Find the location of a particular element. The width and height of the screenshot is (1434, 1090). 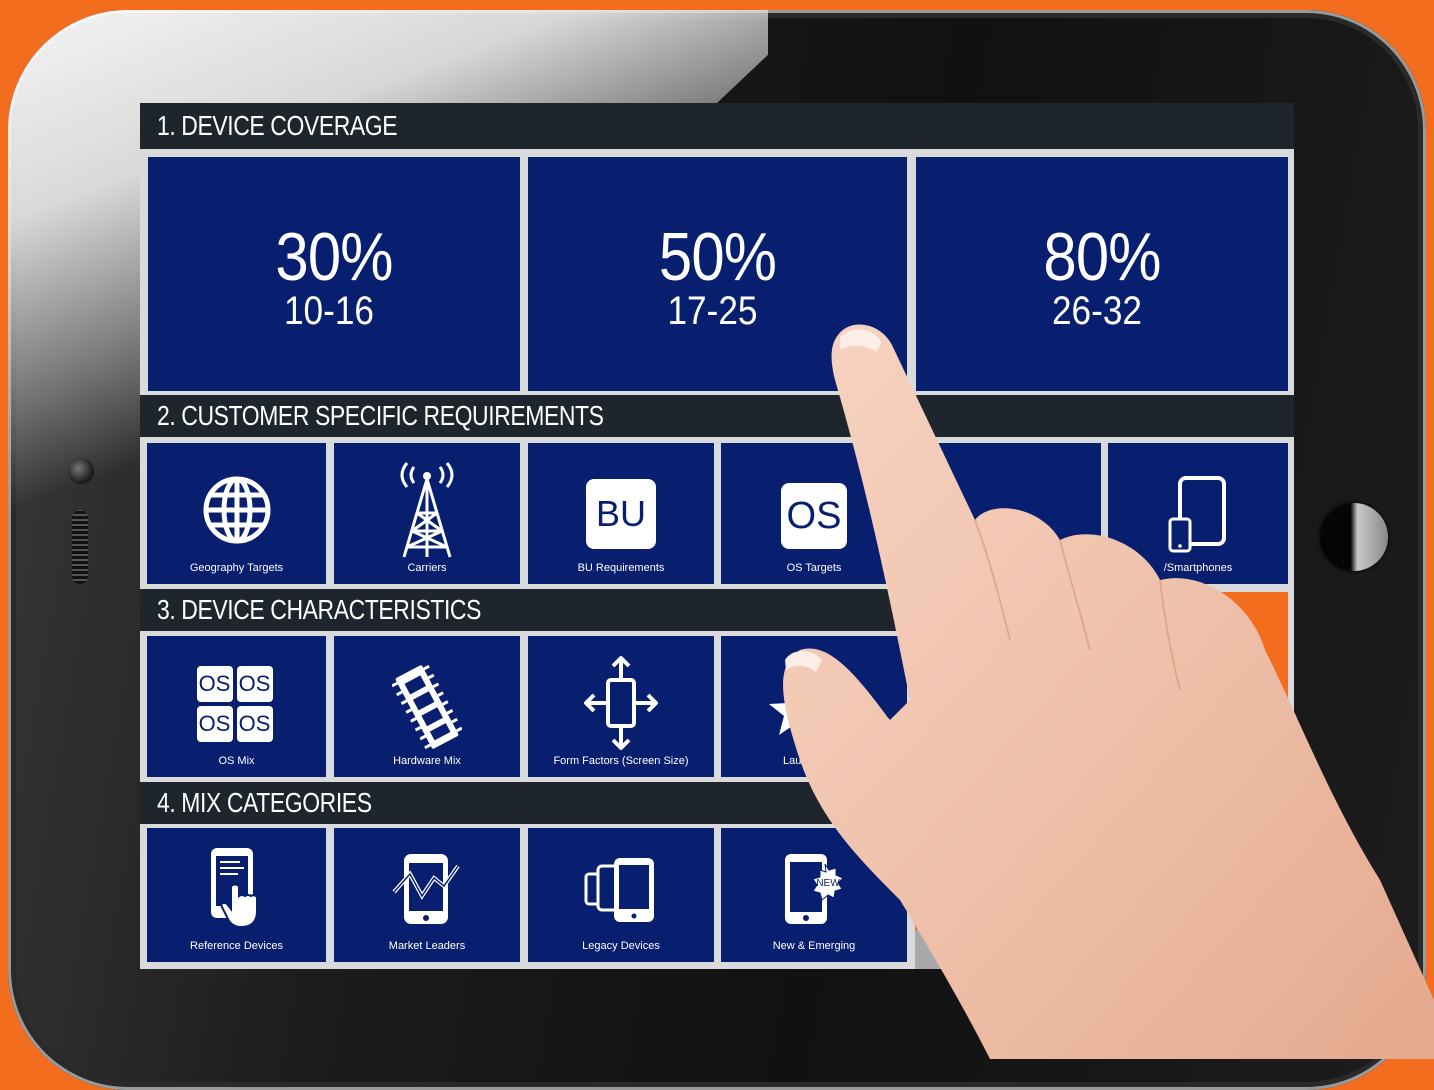

cell-tower-icon is located at coordinates (427, 510).